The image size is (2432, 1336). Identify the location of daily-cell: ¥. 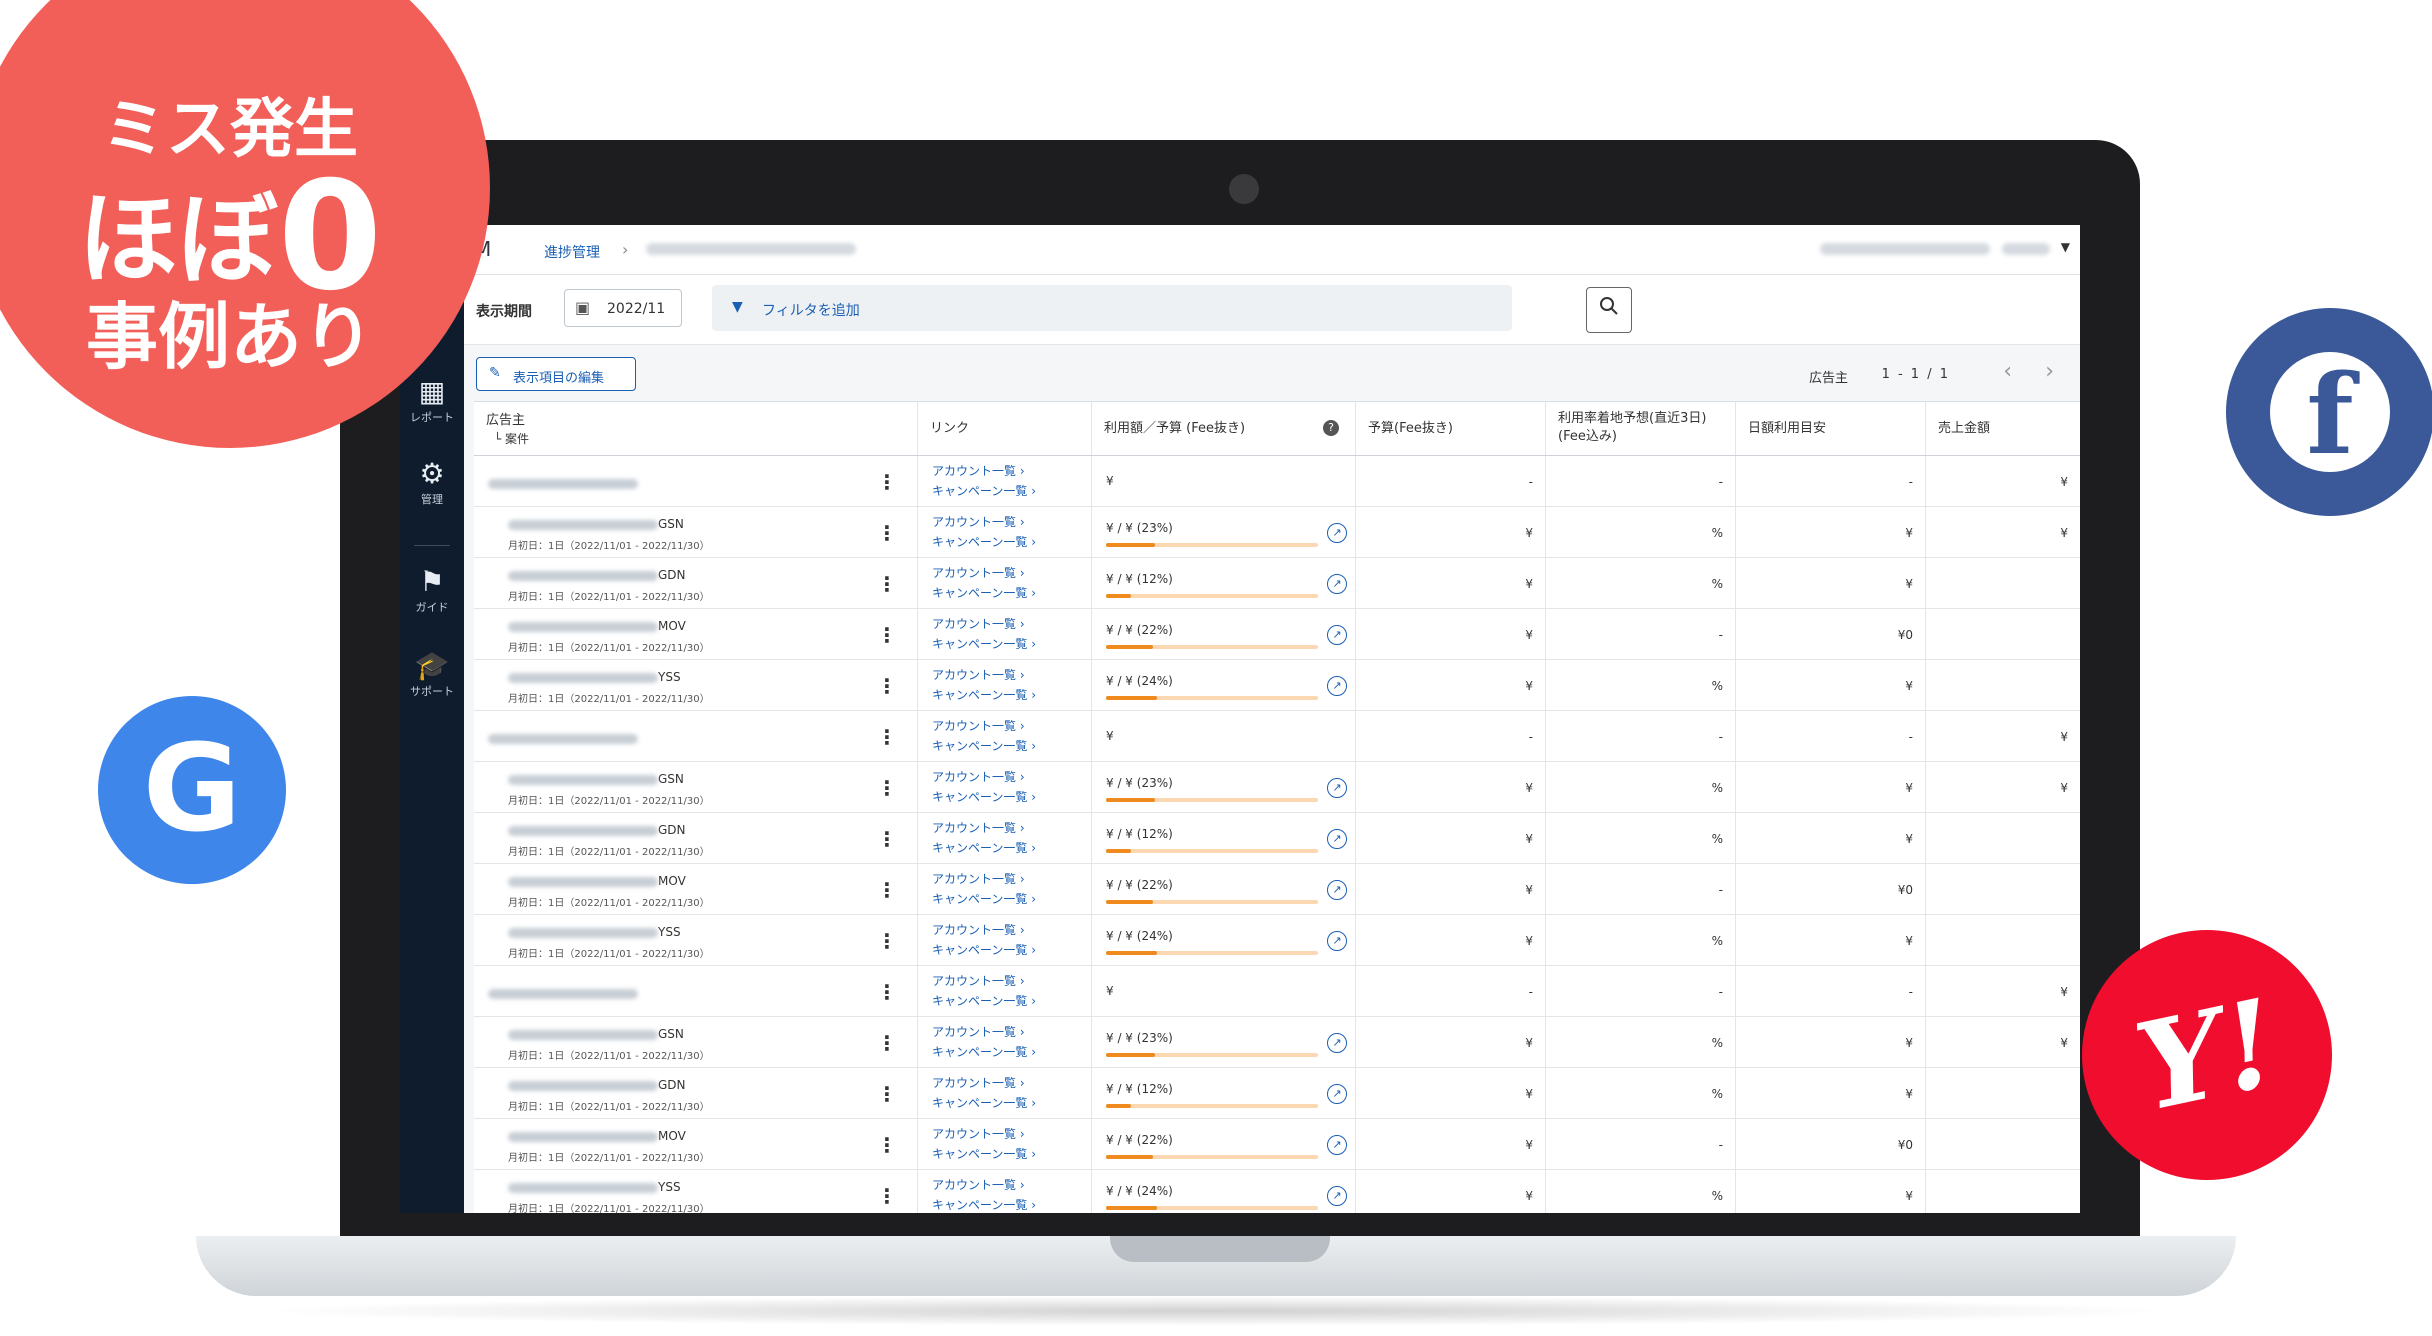
(1831, 838).